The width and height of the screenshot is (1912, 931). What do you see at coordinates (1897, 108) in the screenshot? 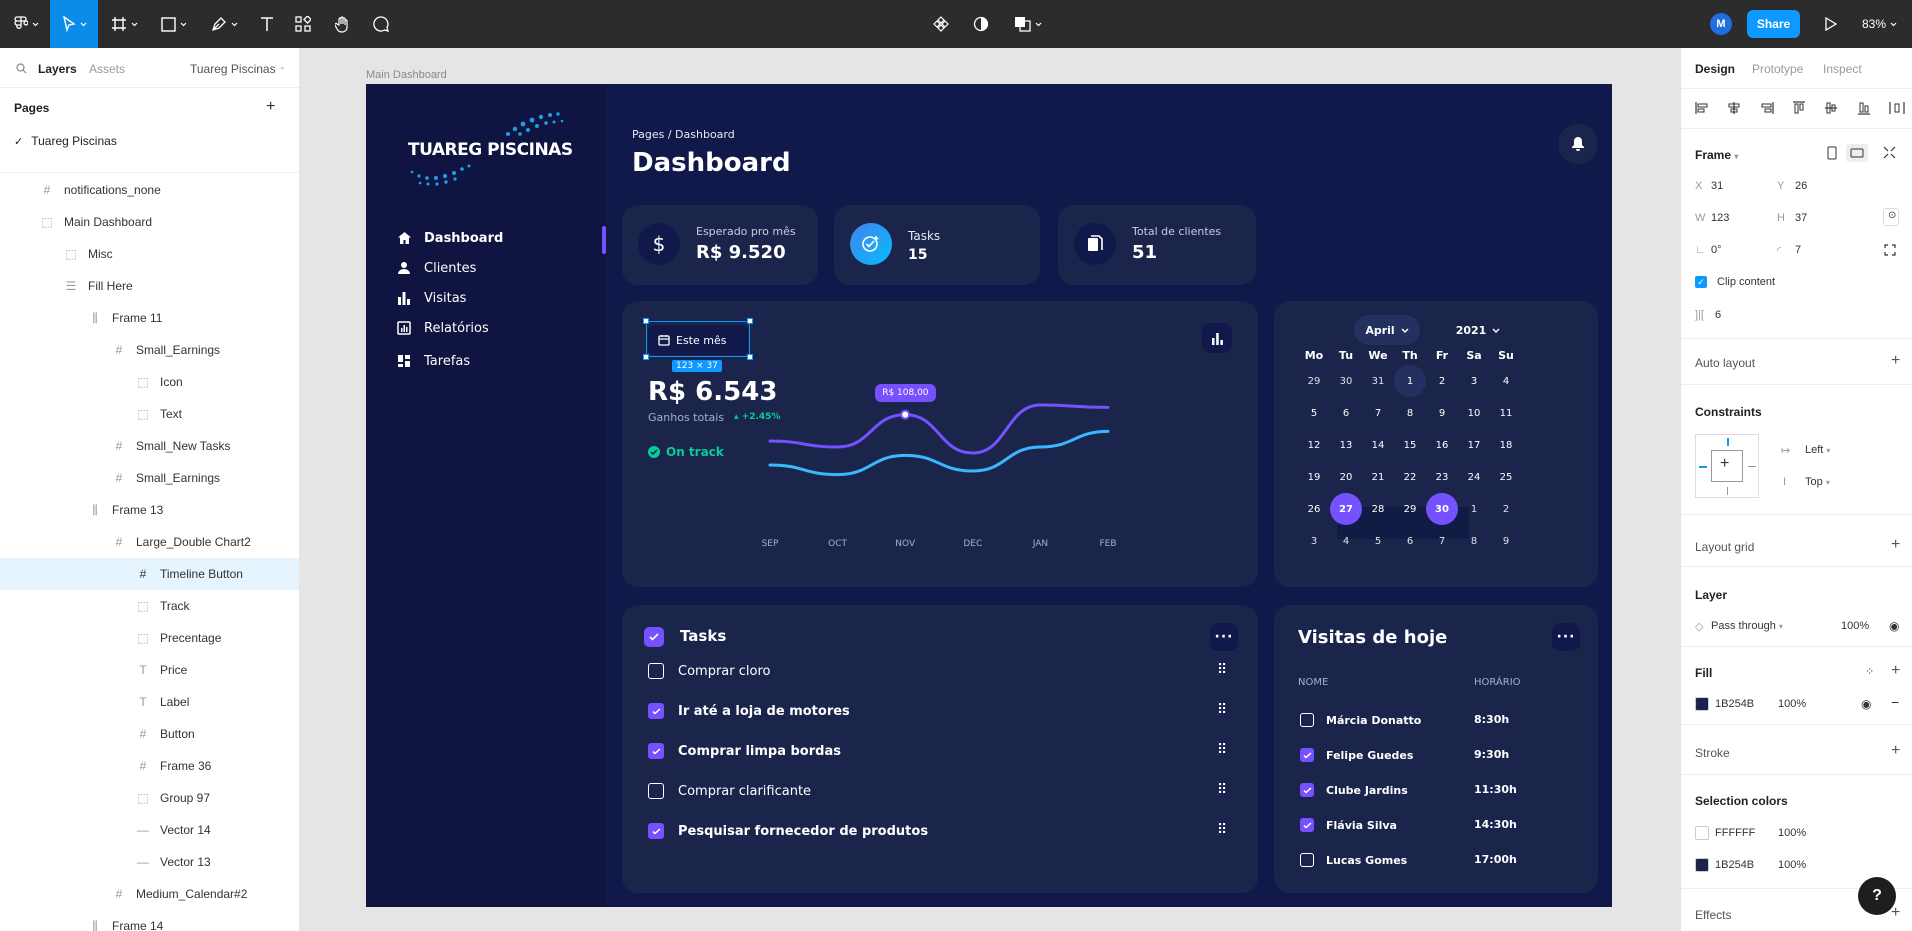
I see `distribute-icon` at bounding box center [1897, 108].